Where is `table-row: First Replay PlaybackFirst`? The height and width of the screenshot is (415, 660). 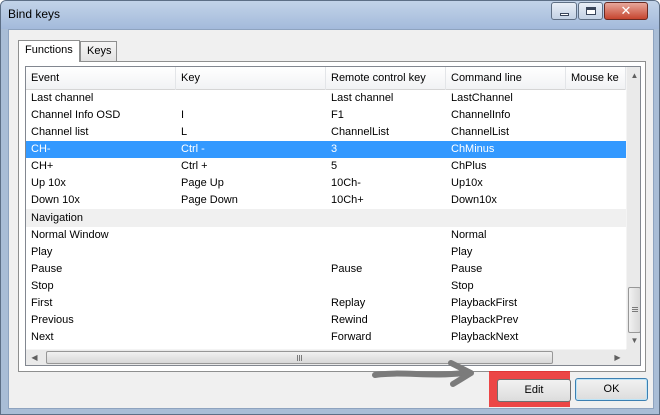
table-row: First Replay PlaybackFirst is located at coordinates (326, 303).